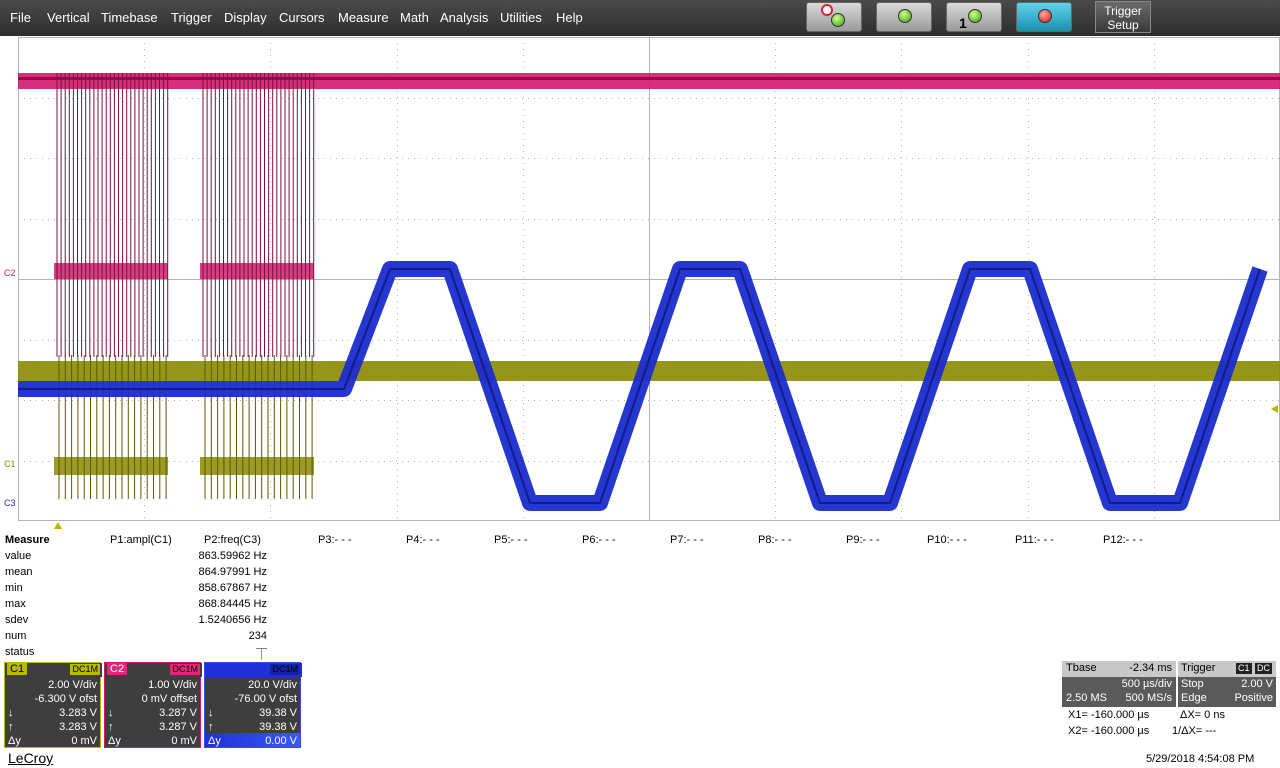 The height and width of the screenshot is (768, 1280). What do you see at coordinates (1194, 698) in the screenshot?
I see `trigger-type: Edge` at bounding box center [1194, 698].